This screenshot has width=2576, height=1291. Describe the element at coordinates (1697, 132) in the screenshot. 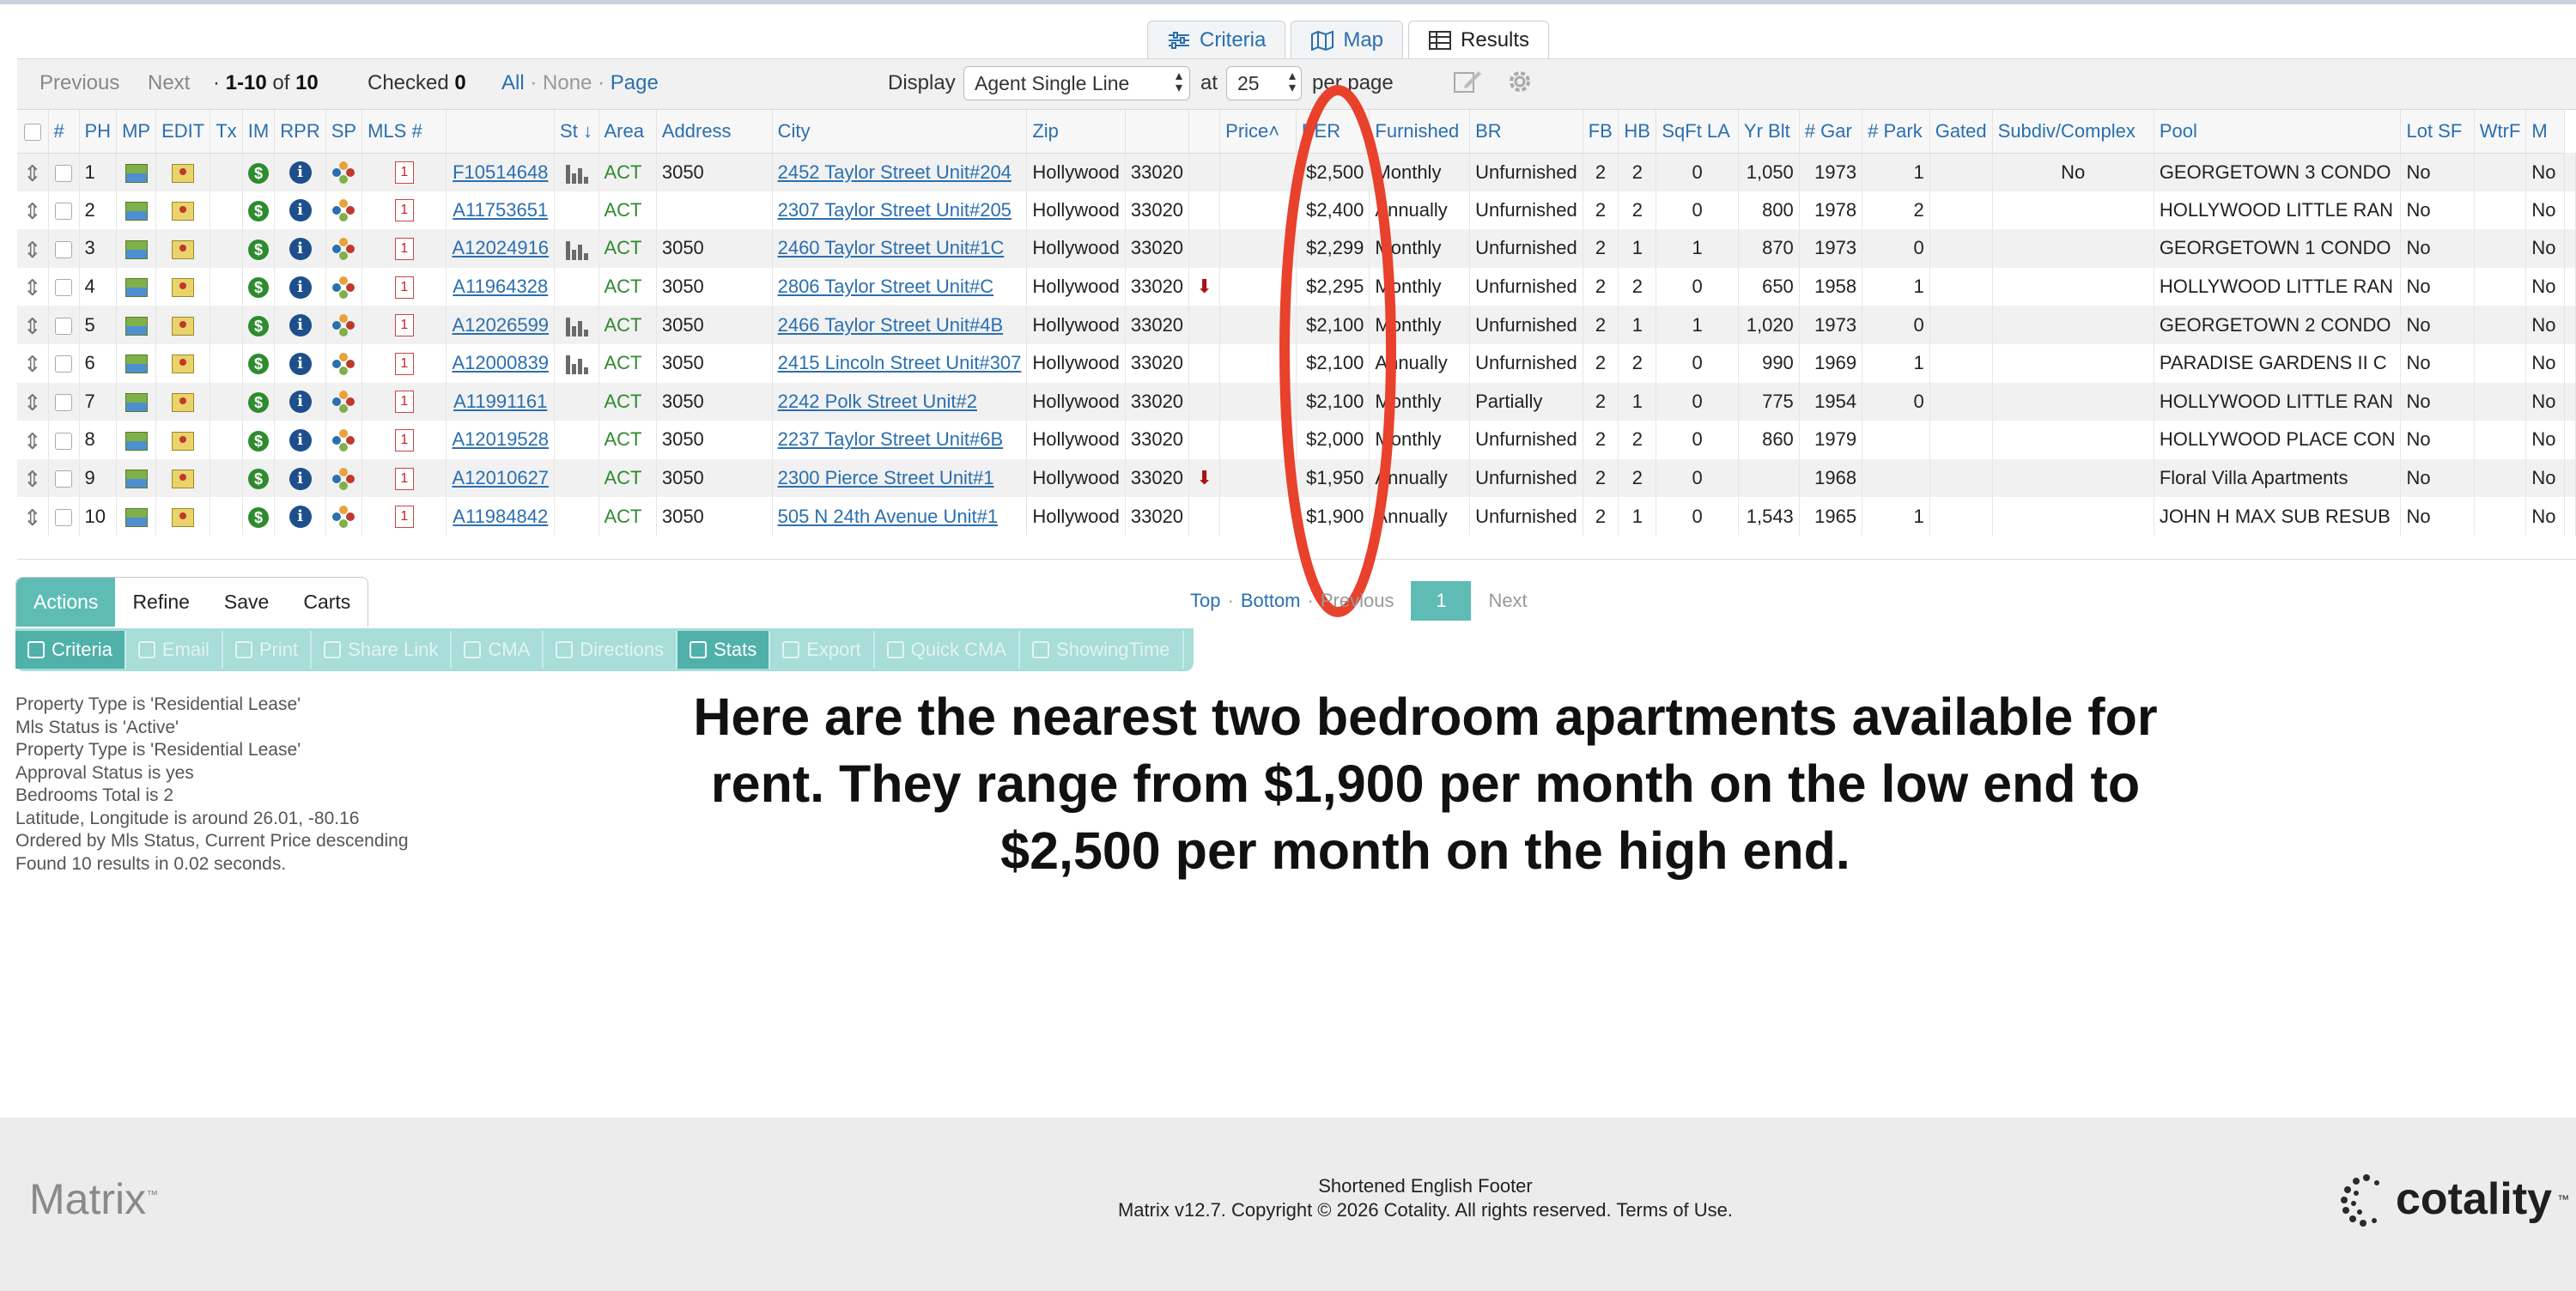

I see `column-header: SqFt LA` at that location.